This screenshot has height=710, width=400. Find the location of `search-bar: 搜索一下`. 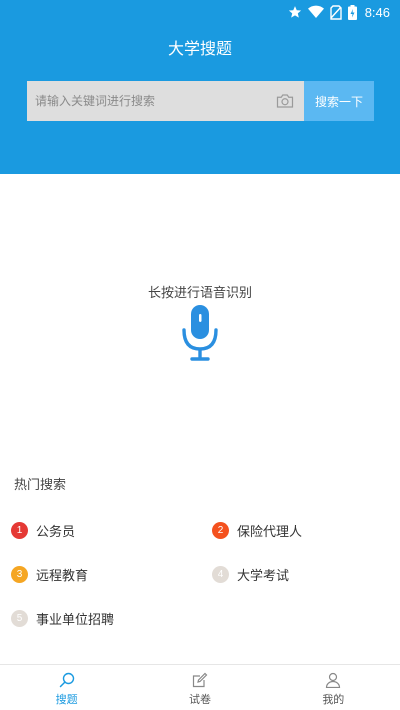

search-bar: 搜索一下 is located at coordinates (200, 101).